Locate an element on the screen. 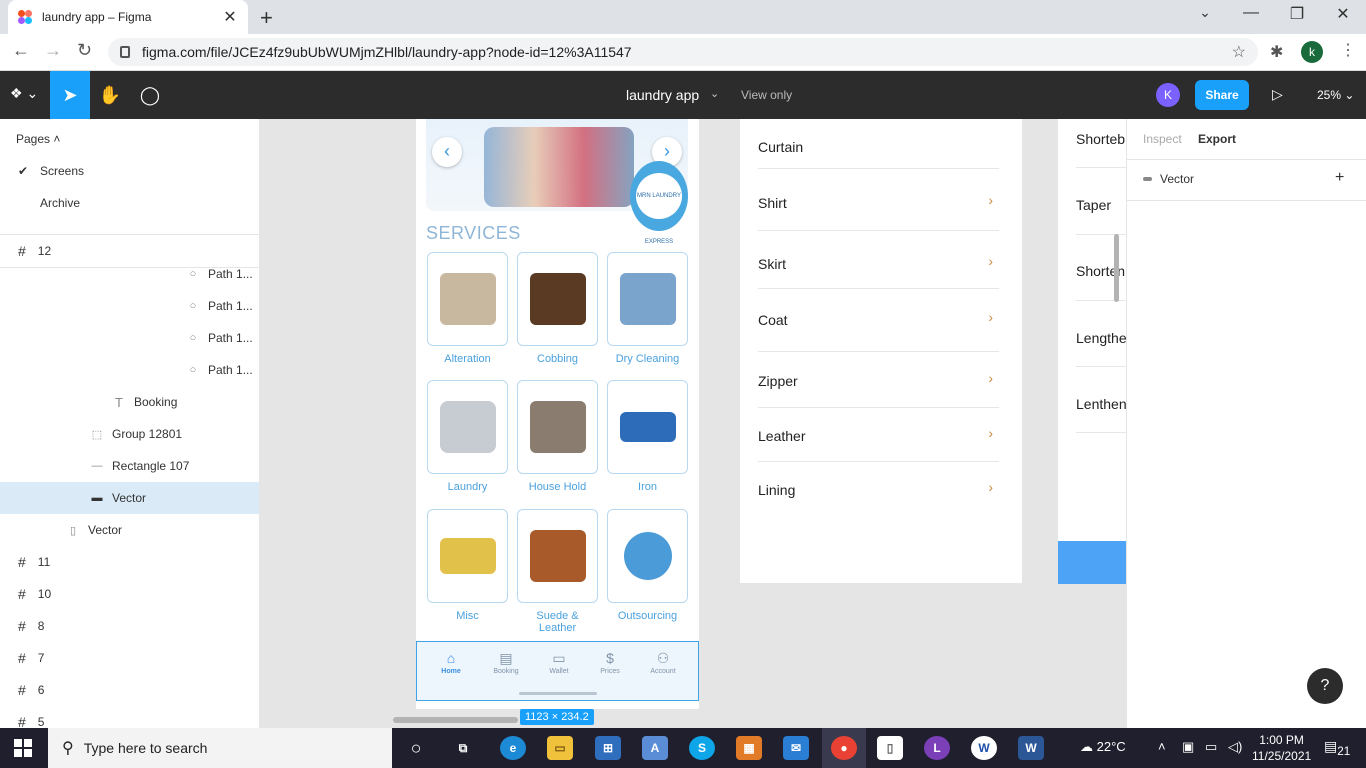  word-icon: W is located at coordinates (1031, 748).